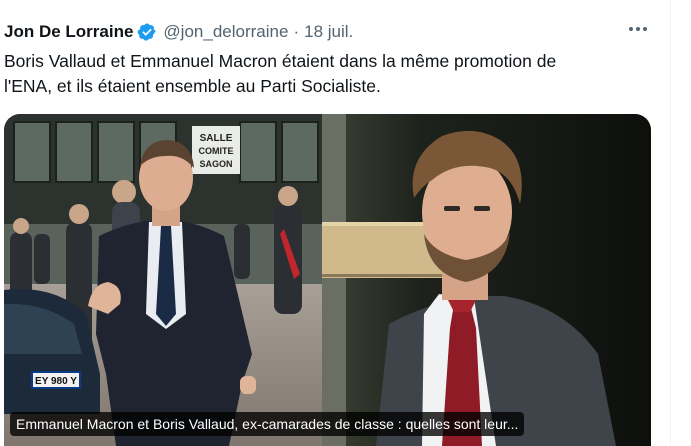 The width and height of the screenshot is (691, 446). Describe the element at coordinates (68, 32) in the screenshot. I see `author-name: Jon De Lorraine` at that location.